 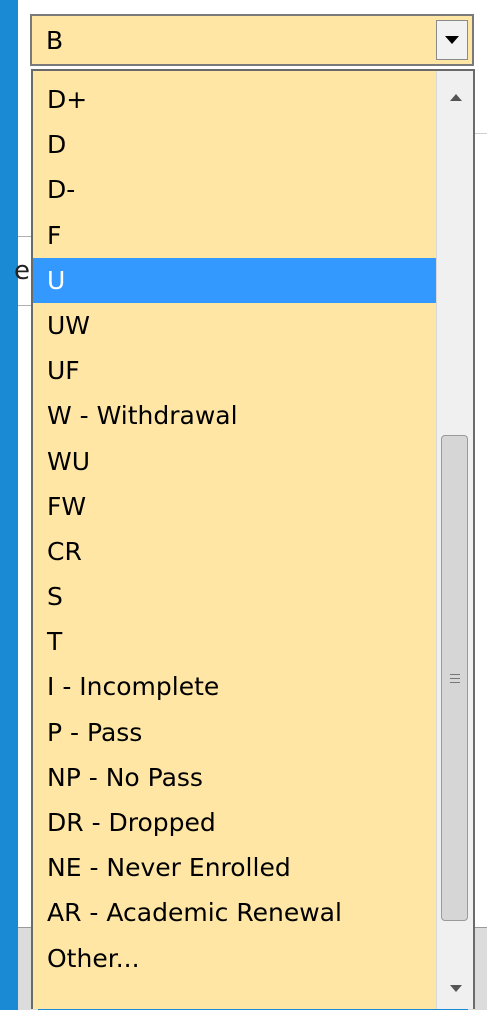 I want to click on scroll-down-icon, so click(x=455, y=988).